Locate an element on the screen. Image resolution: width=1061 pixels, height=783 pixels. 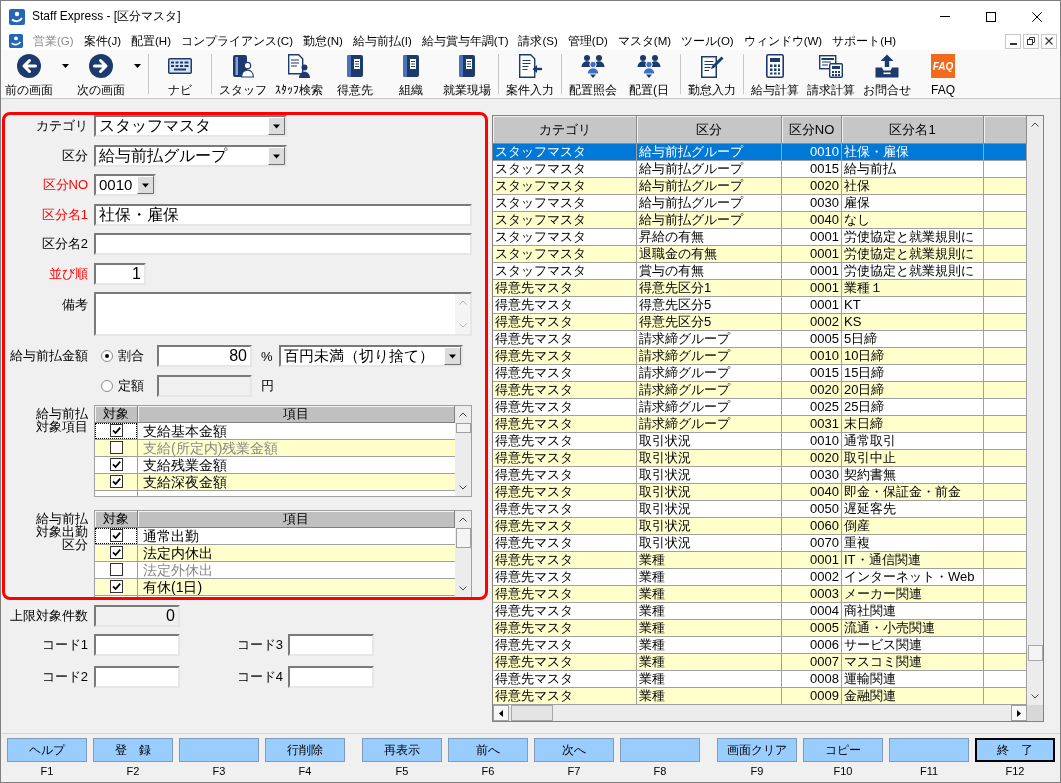
app-icon is located at coordinates (16, 41).